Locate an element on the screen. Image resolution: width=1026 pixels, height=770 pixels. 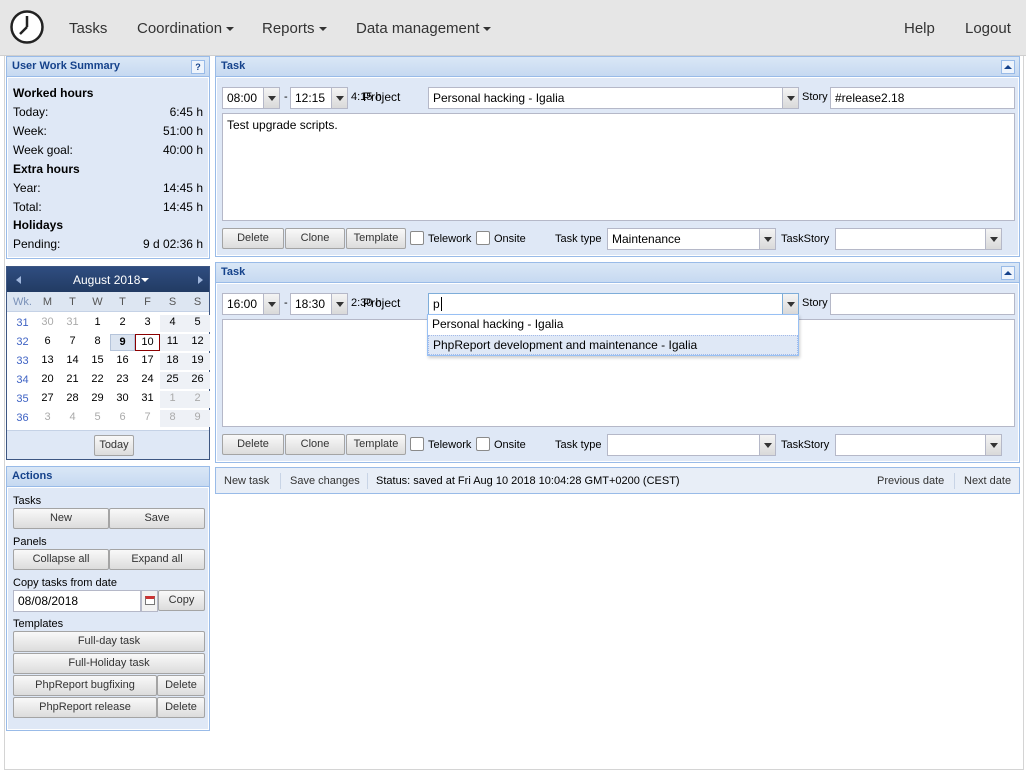
next-month-icon is located at coordinates (200, 280).